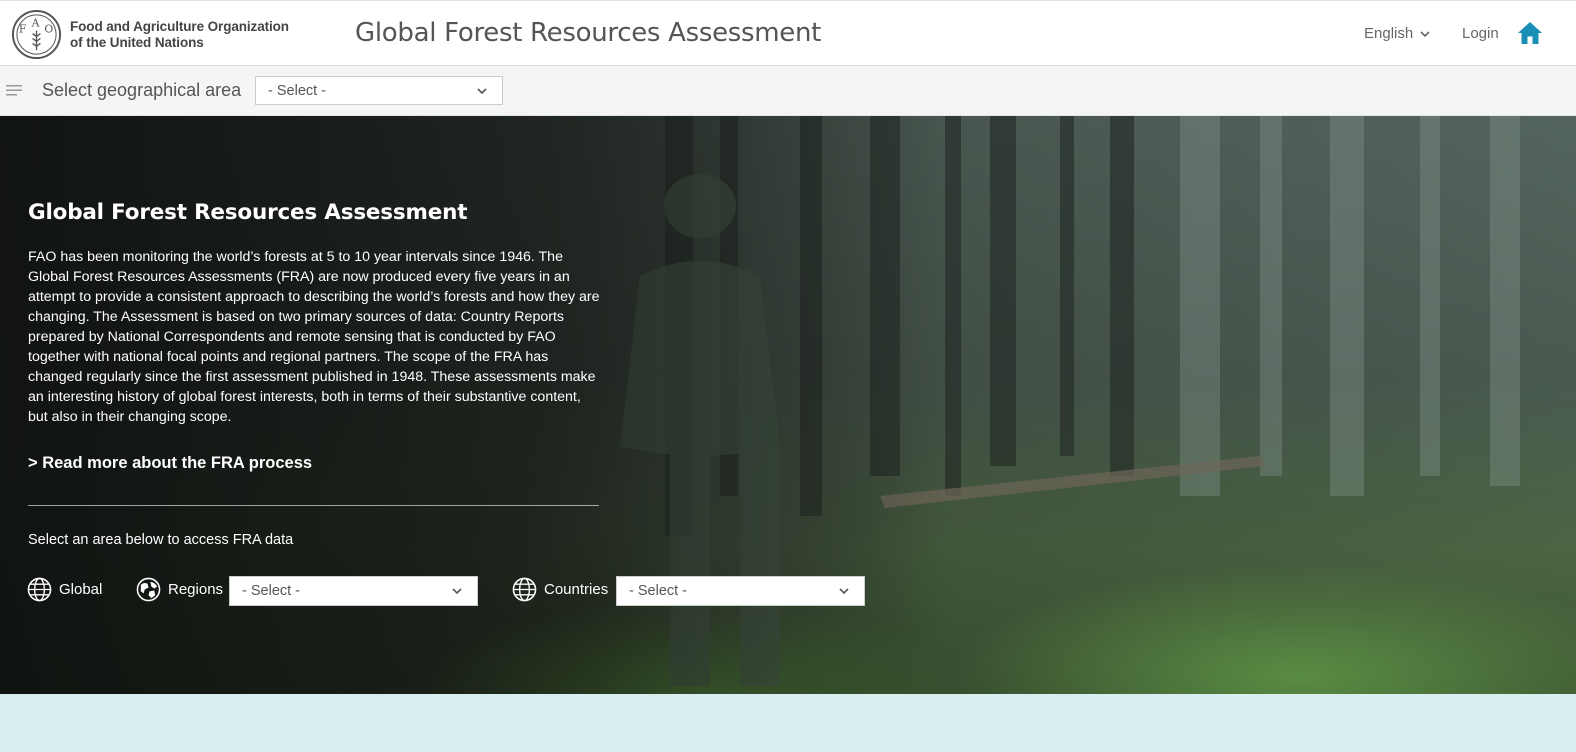 Image resolution: width=1576 pixels, height=752 pixels. Describe the element at coordinates (170, 463) in the screenshot. I see `read-more-link: > Read more about the FRA process` at that location.